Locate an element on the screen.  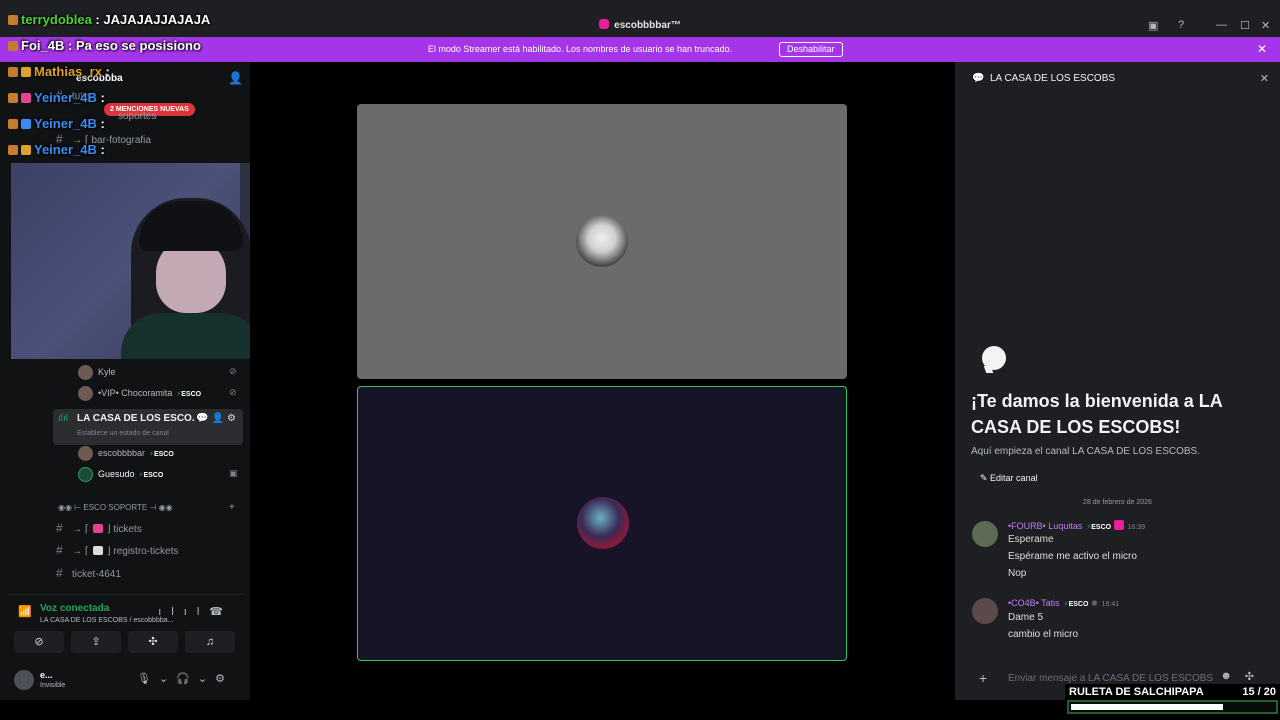
inbox-icon: ▣ is located at coordinates (1153, 25).